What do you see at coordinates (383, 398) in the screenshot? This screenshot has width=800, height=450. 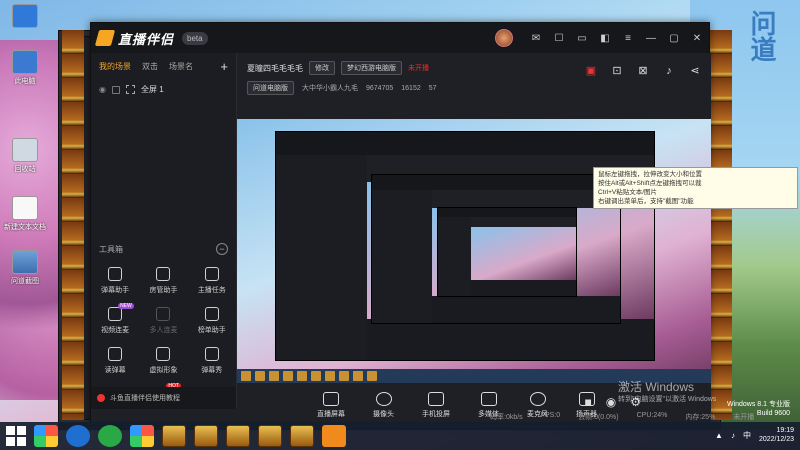 I see `camera-icon` at bounding box center [383, 398].